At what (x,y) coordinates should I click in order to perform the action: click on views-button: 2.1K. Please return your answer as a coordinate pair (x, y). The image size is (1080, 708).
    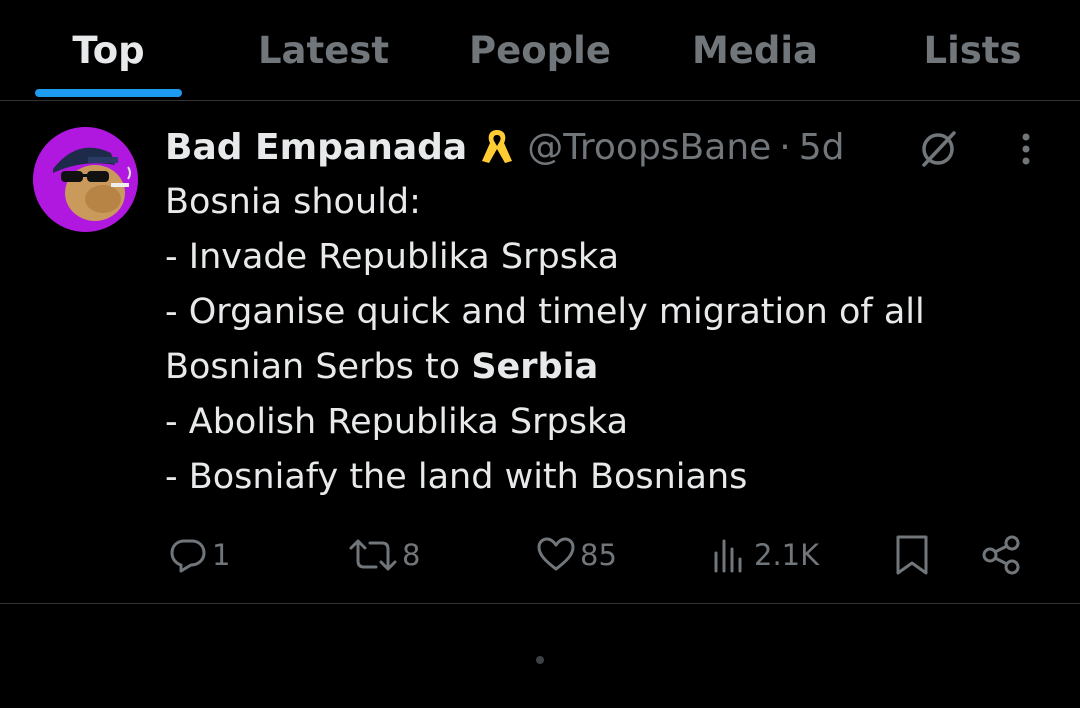
    Looking at the image, I should click on (764, 555).